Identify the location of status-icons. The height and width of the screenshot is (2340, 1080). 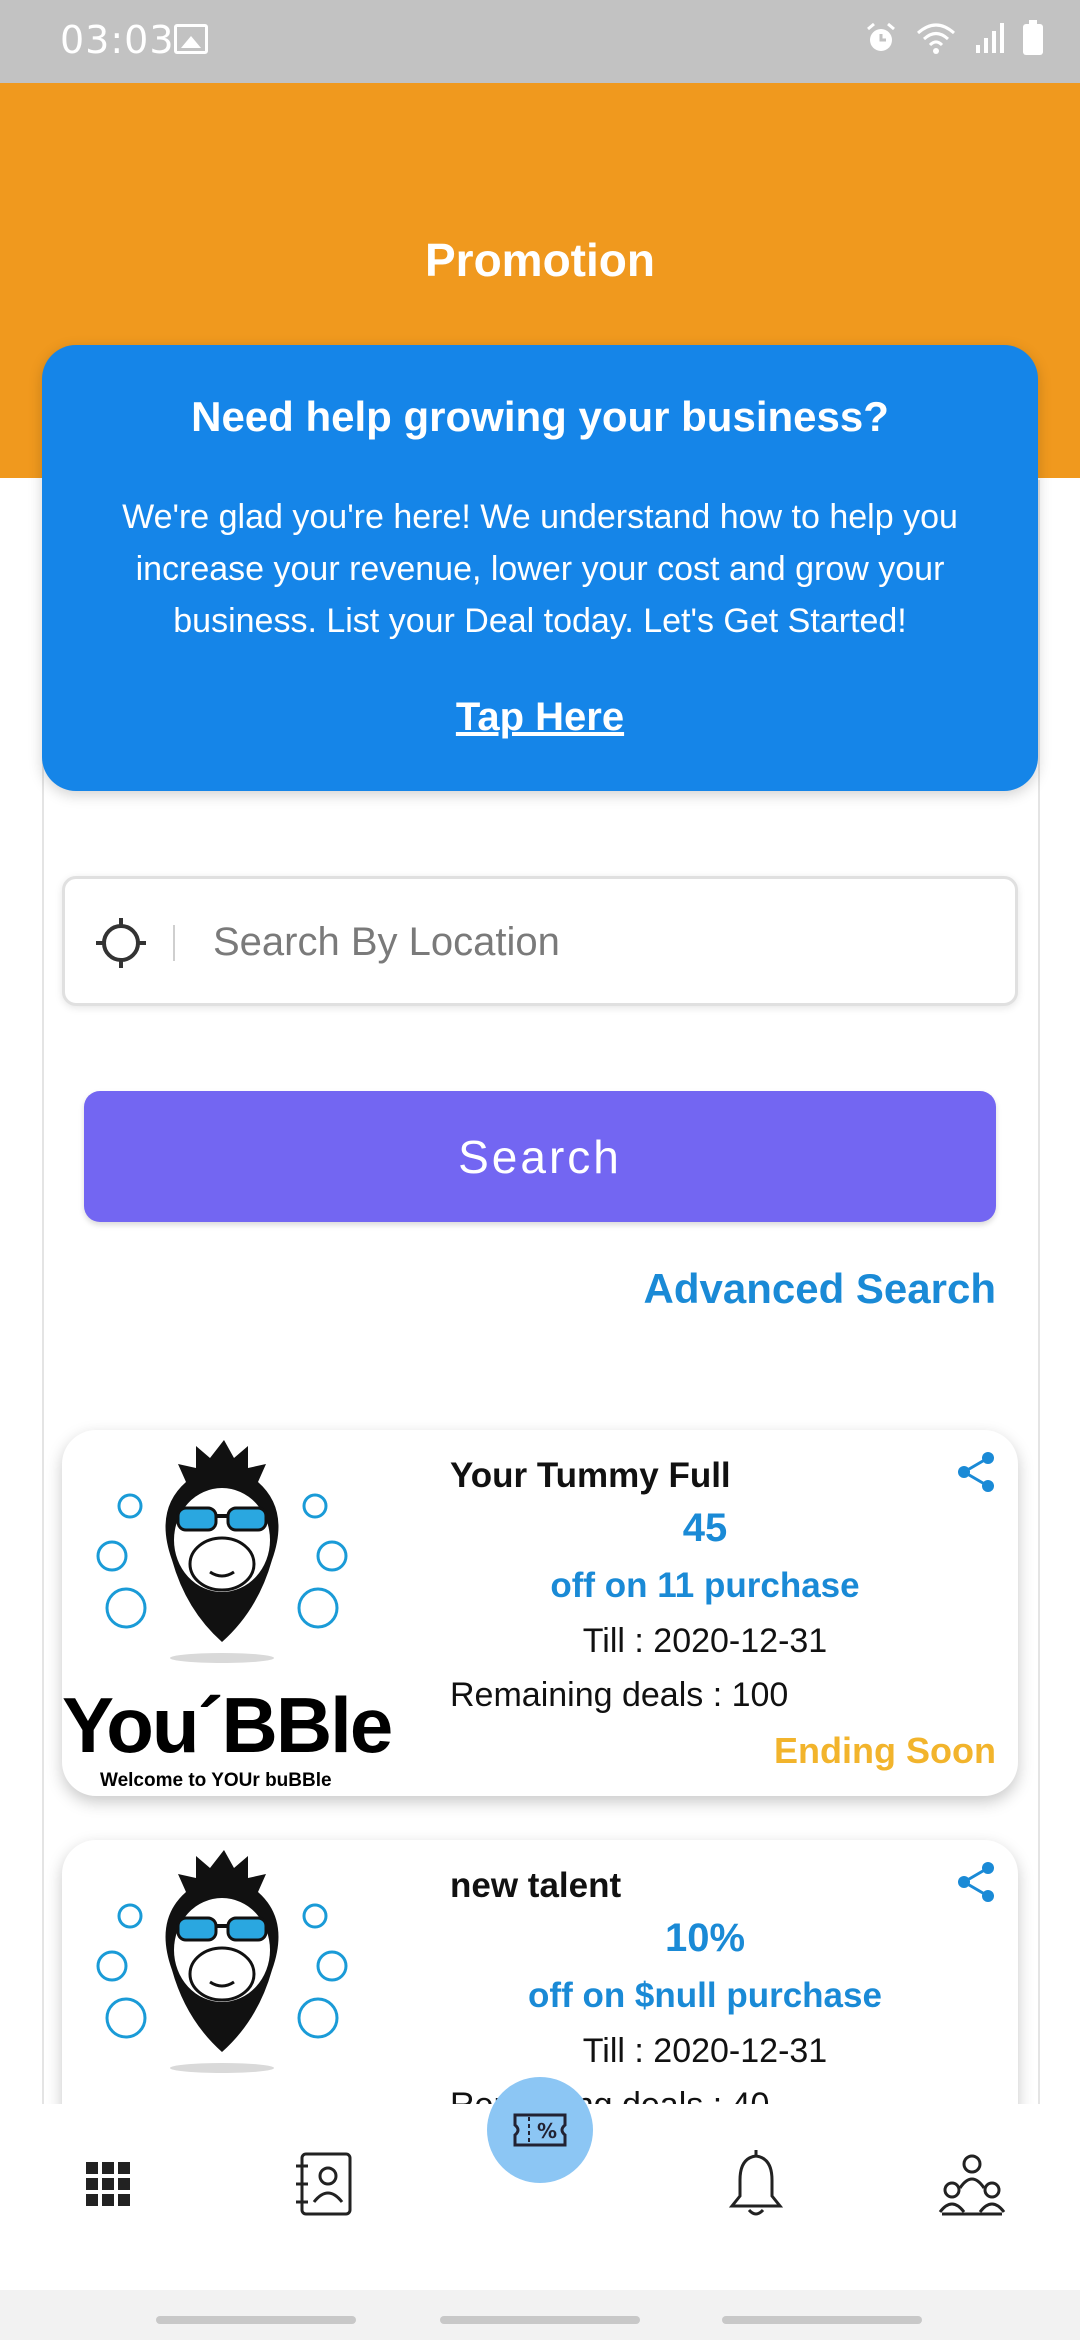
(954, 40).